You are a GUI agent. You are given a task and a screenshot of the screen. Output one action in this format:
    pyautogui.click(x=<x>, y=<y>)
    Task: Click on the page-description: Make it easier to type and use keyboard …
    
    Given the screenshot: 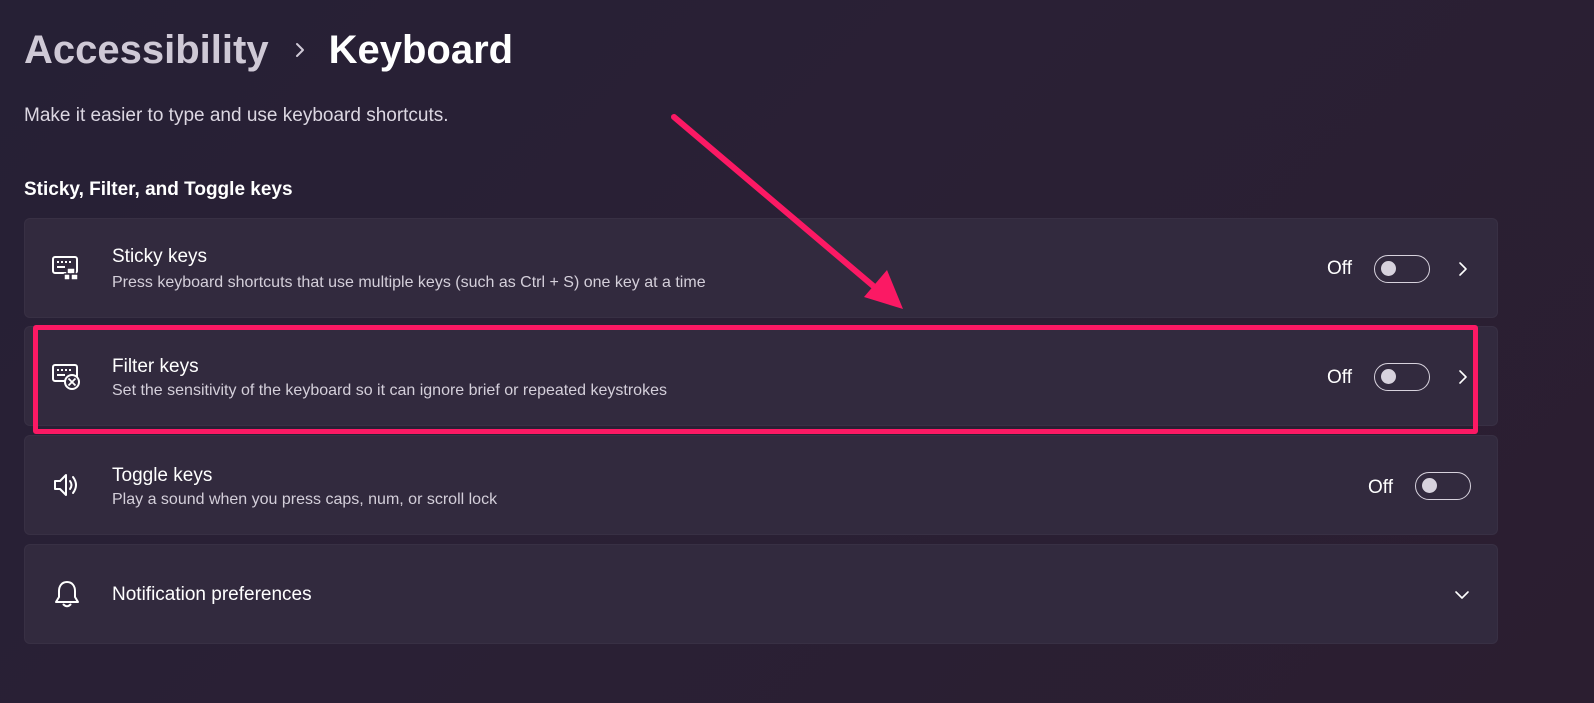 What is the action you would take?
    pyautogui.click(x=236, y=115)
    